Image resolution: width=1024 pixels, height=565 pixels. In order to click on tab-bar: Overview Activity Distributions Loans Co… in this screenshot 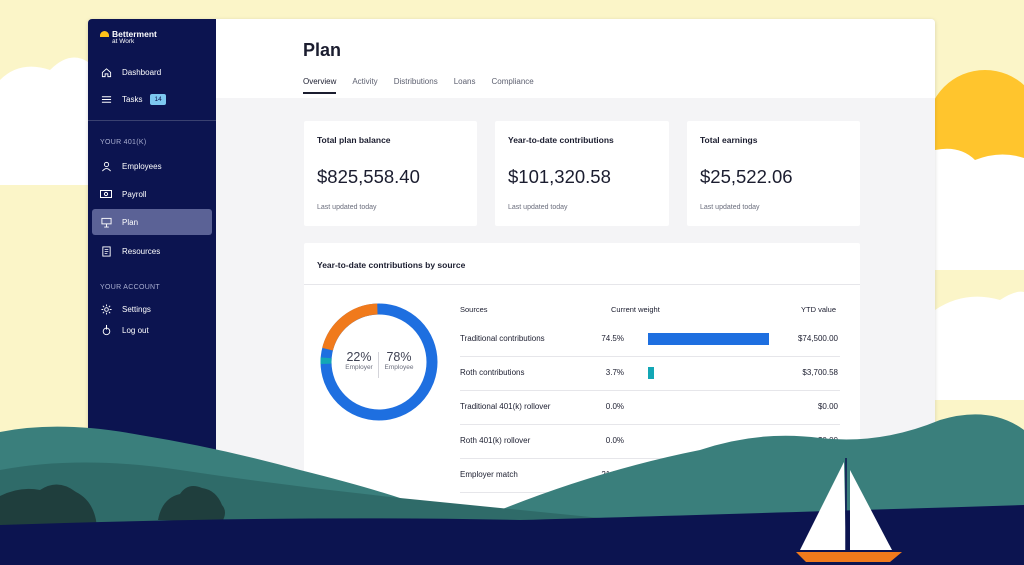, I will do `click(426, 85)`.